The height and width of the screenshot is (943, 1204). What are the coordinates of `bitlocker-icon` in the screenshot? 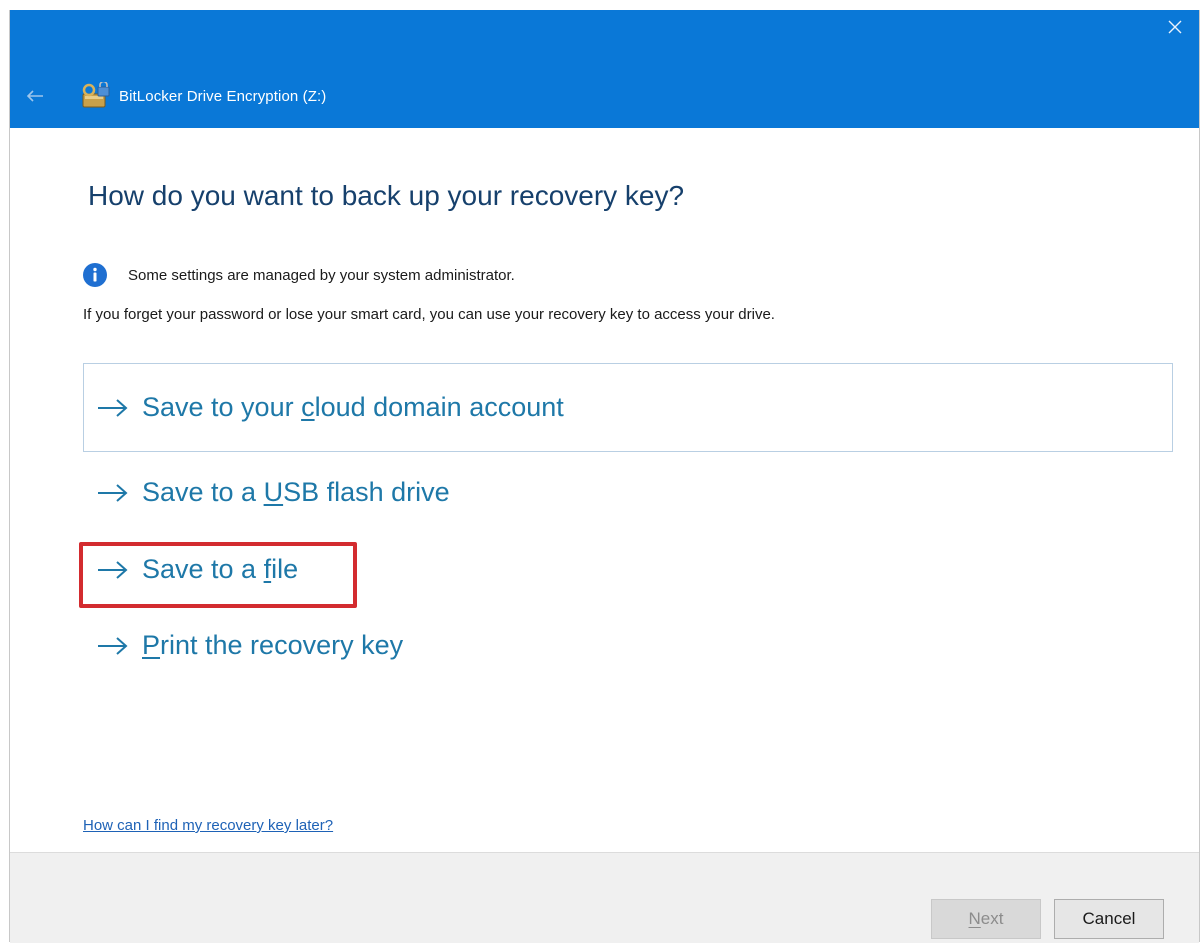 It's located at (96, 95).